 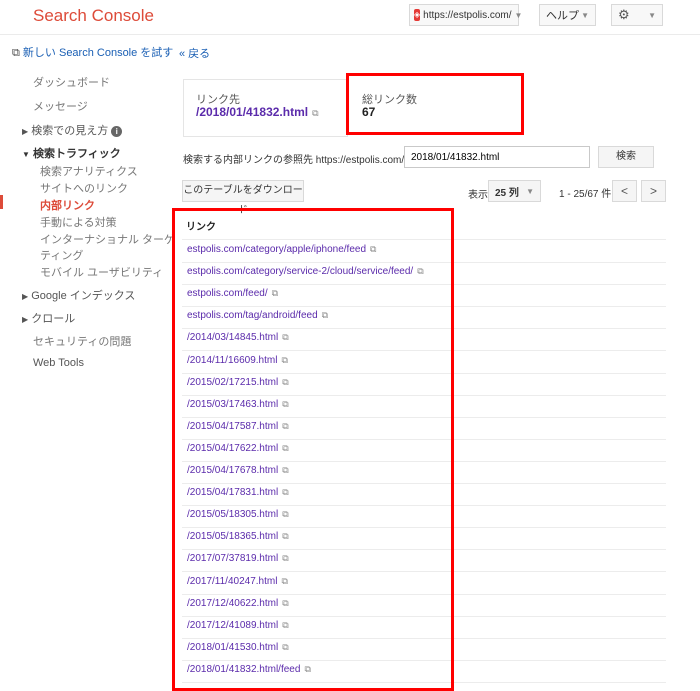 What do you see at coordinates (507, 193) in the screenshot?
I see `rows-value: 25 列` at bounding box center [507, 193].